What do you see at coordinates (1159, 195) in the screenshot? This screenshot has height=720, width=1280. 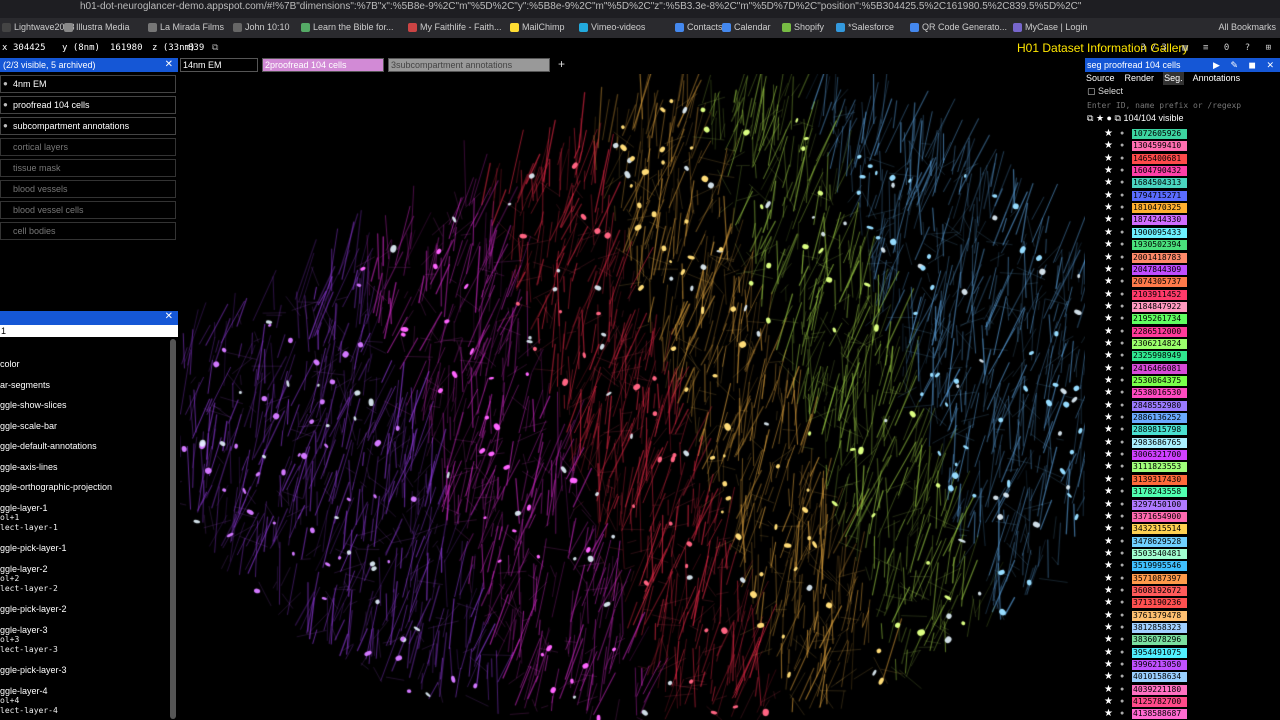 I see `segment-id: 1794715271` at bounding box center [1159, 195].